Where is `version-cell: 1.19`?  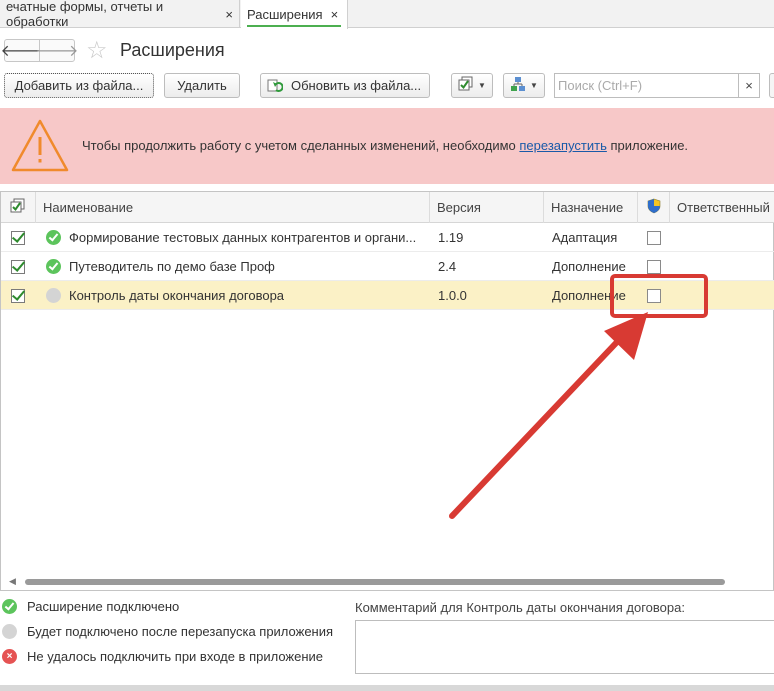
version-cell: 1.19 is located at coordinates (451, 237).